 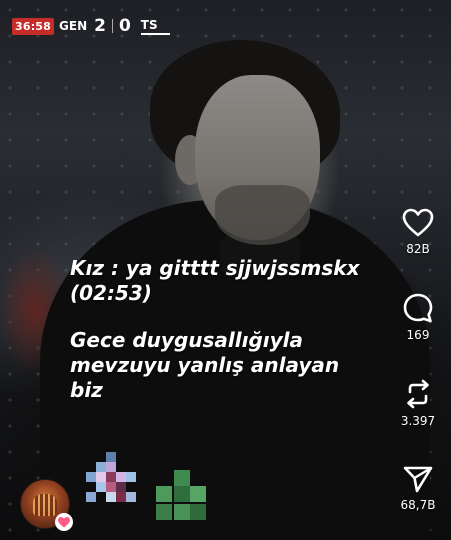 I want to click on match-clock: 36:58, so click(x=33, y=26).